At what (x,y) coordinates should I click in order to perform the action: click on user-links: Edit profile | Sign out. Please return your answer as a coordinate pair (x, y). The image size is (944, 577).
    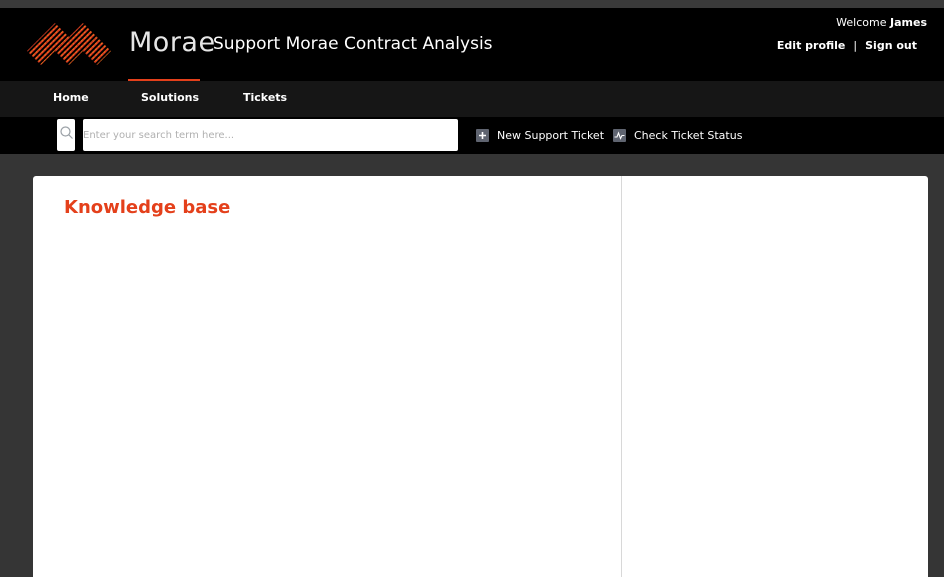
    Looking at the image, I should click on (847, 45).